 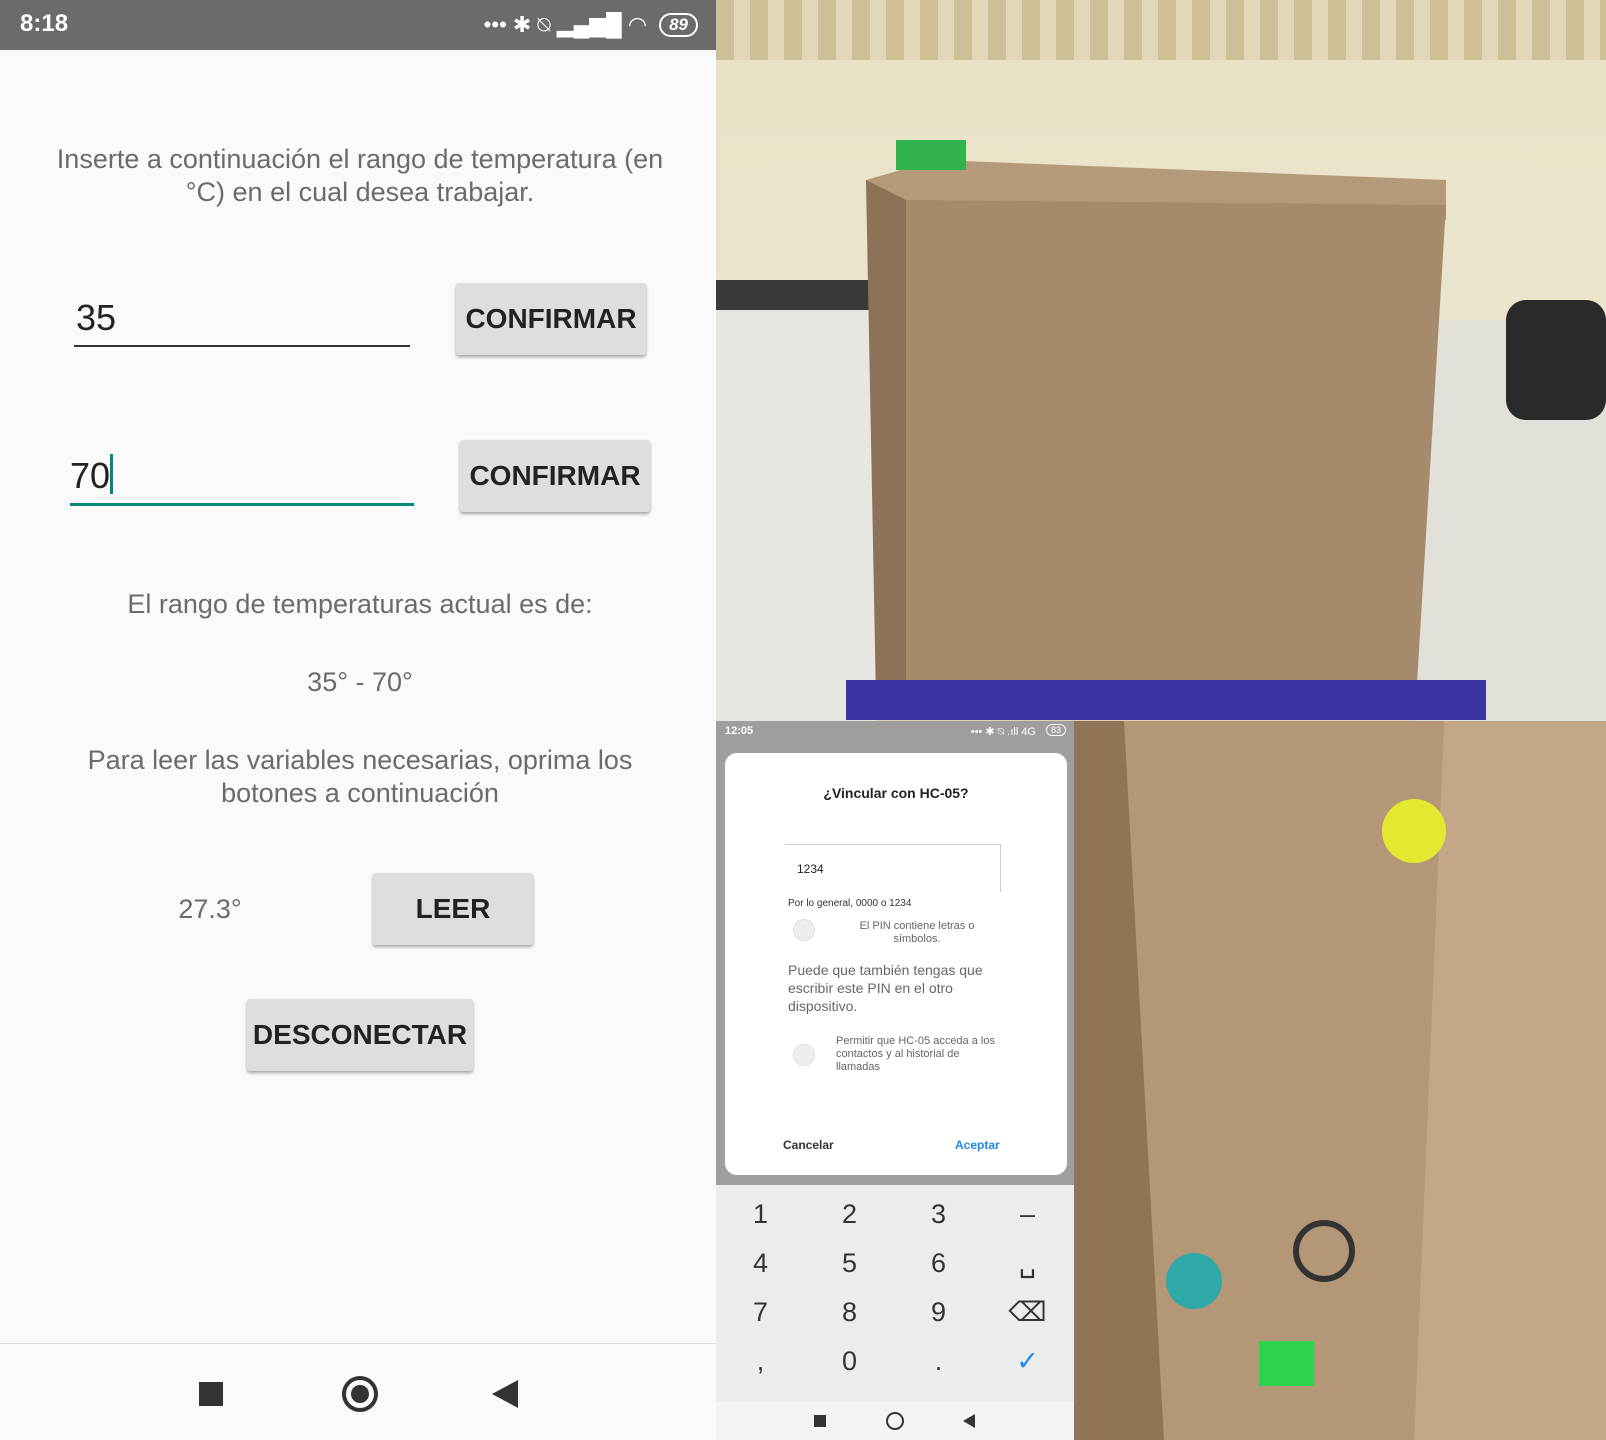 What do you see at coordinates (112, 474) in the screenshot?
I see `text-cursor` at bounding box center [112, 474].